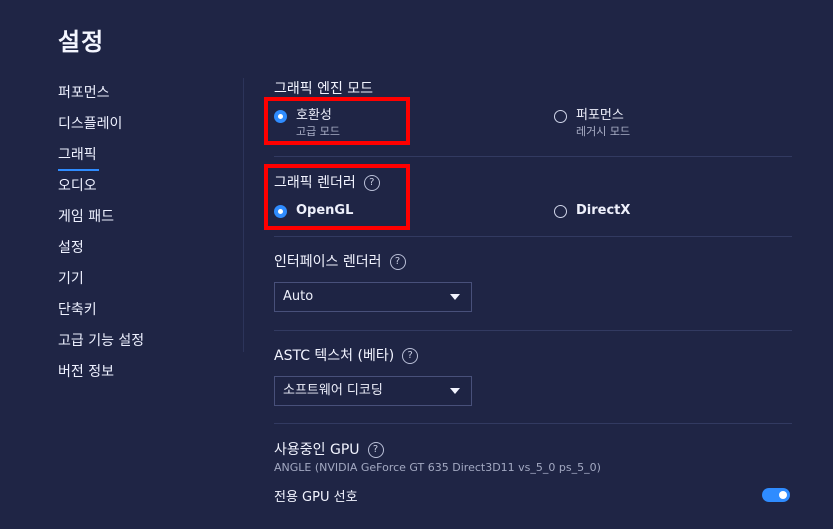 Image resolution: width=833 pixels, height=529 pixels. I want to click on page-title: 설정, so click(81, 42).